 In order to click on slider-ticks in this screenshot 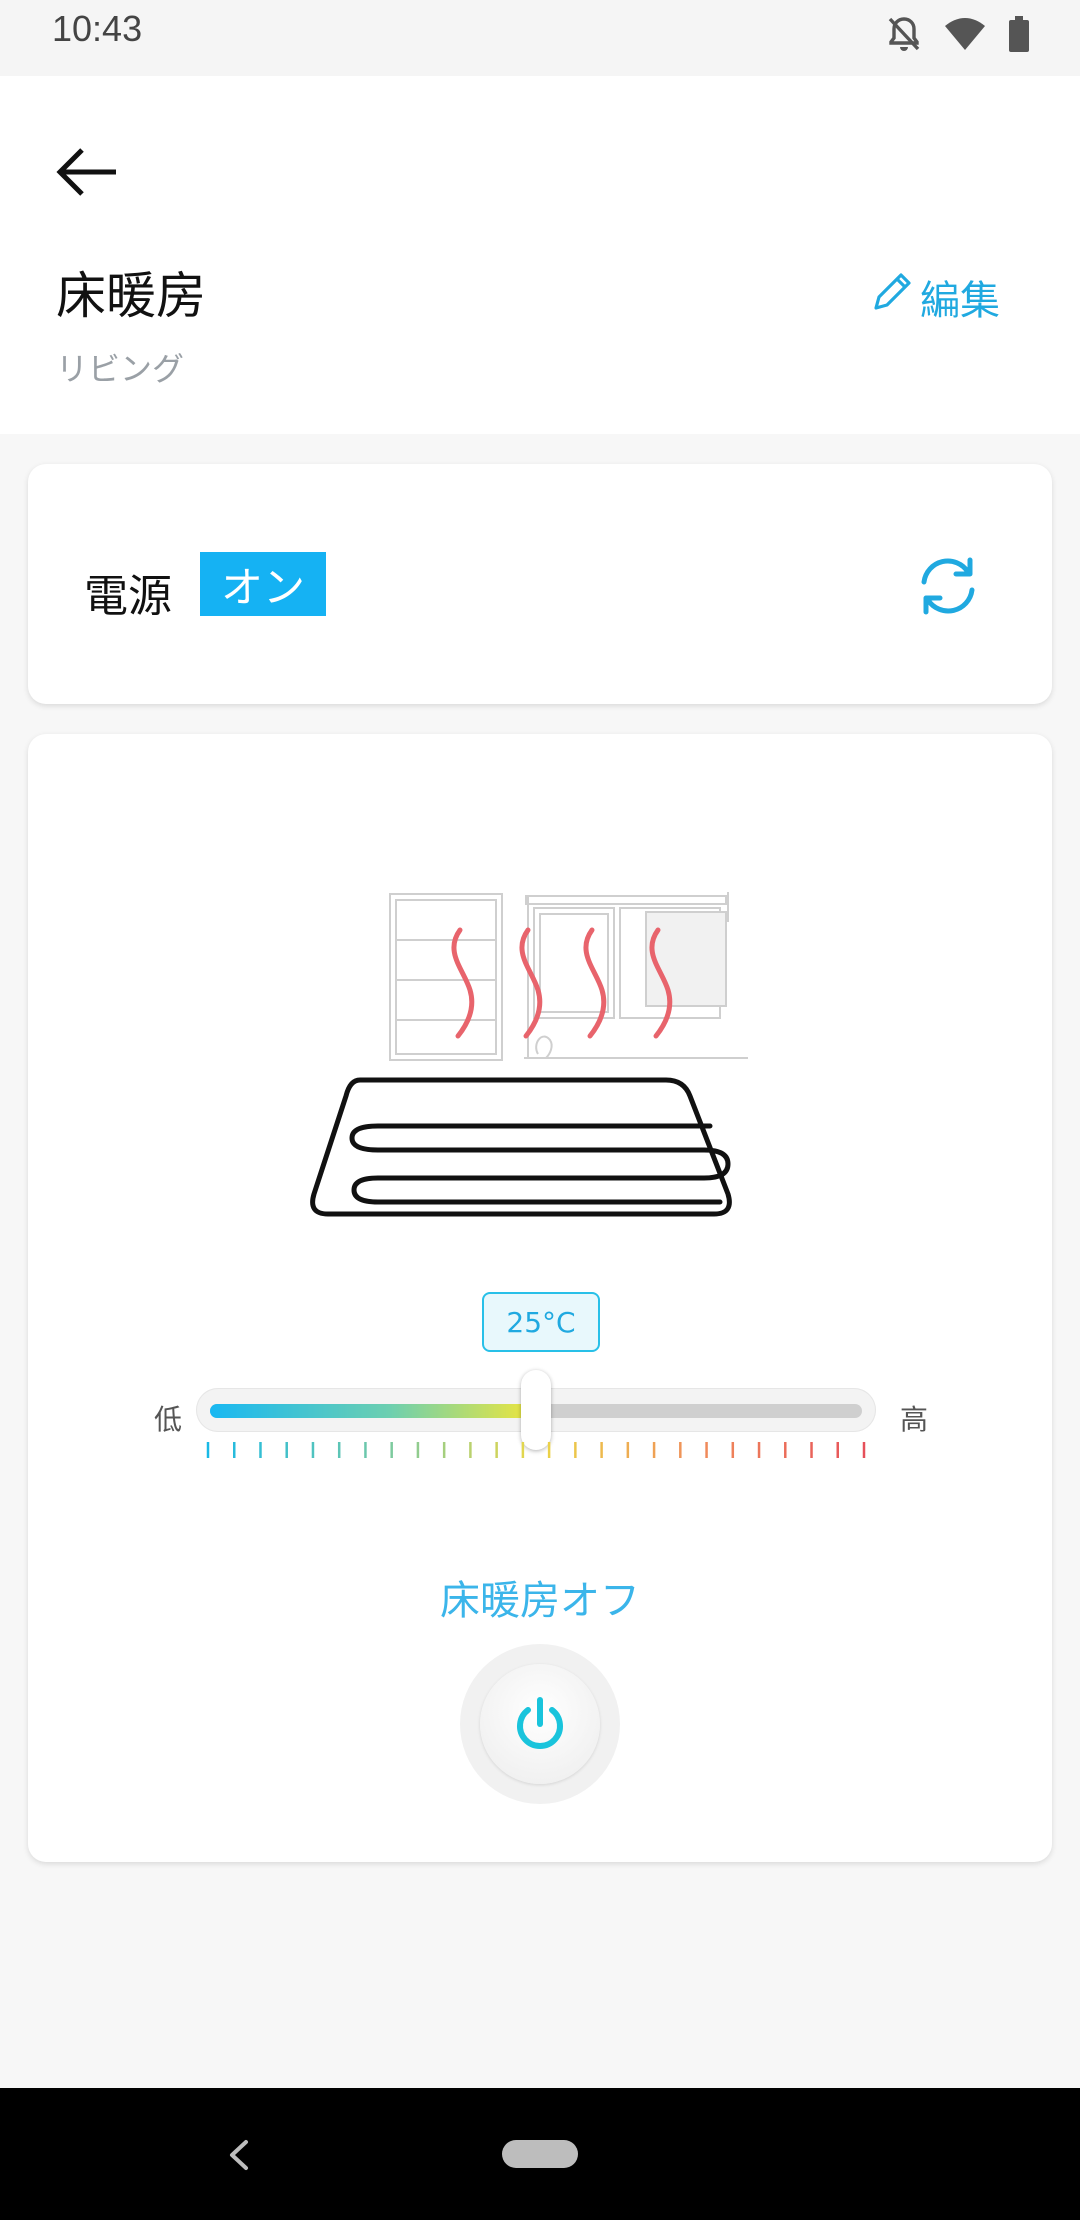, I will do `click(536, 1450)`.